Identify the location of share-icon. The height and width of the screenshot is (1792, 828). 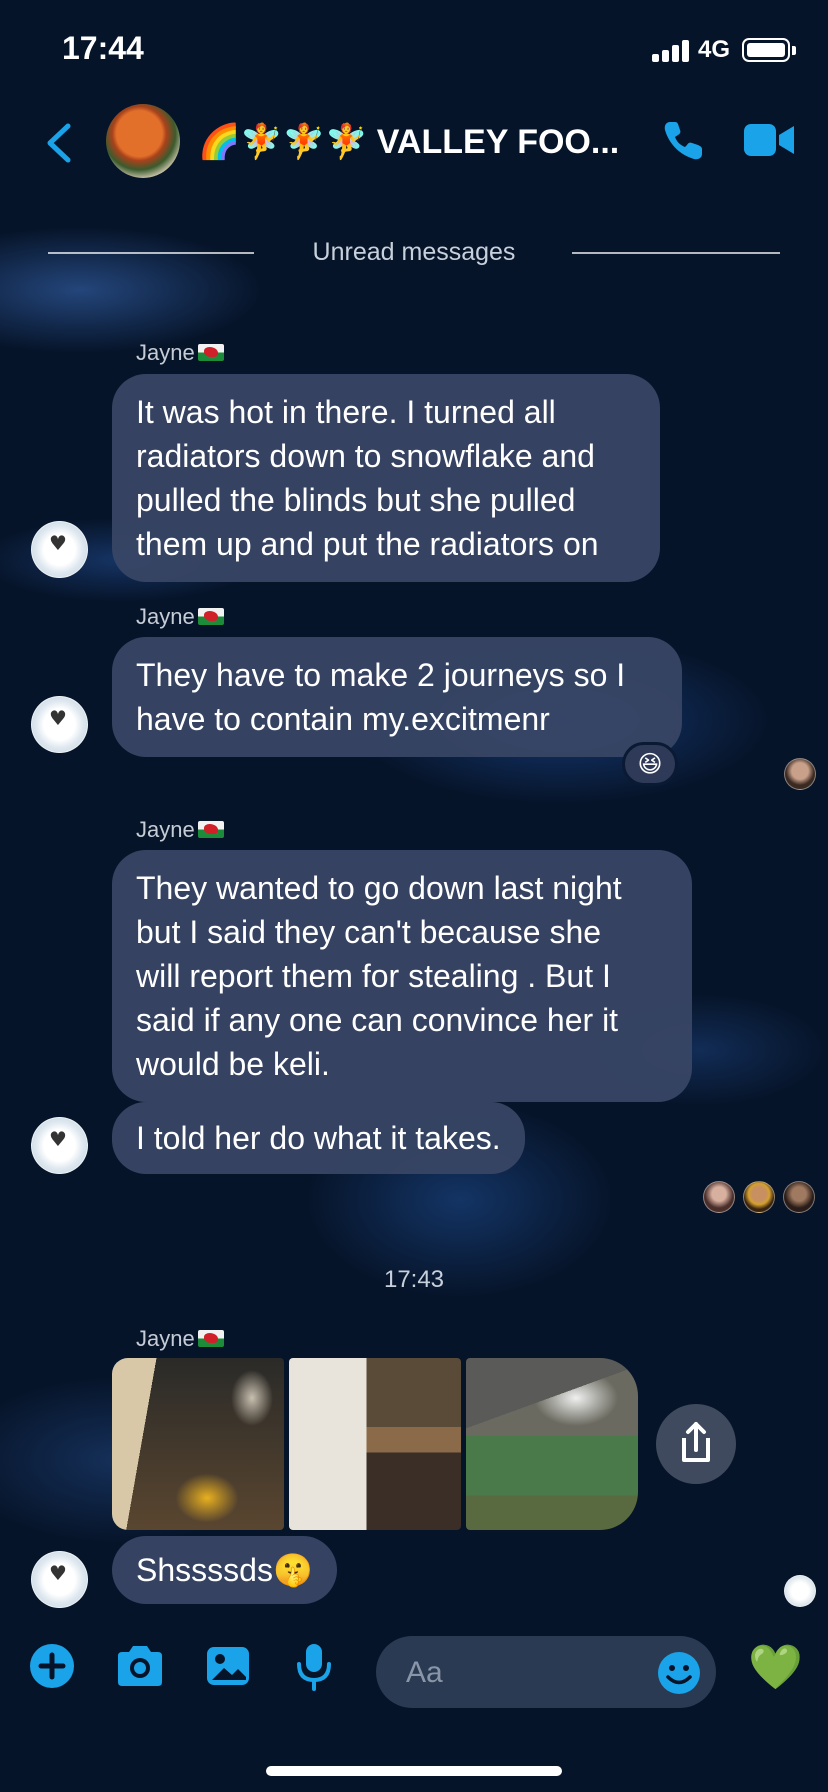
(696, 1442).